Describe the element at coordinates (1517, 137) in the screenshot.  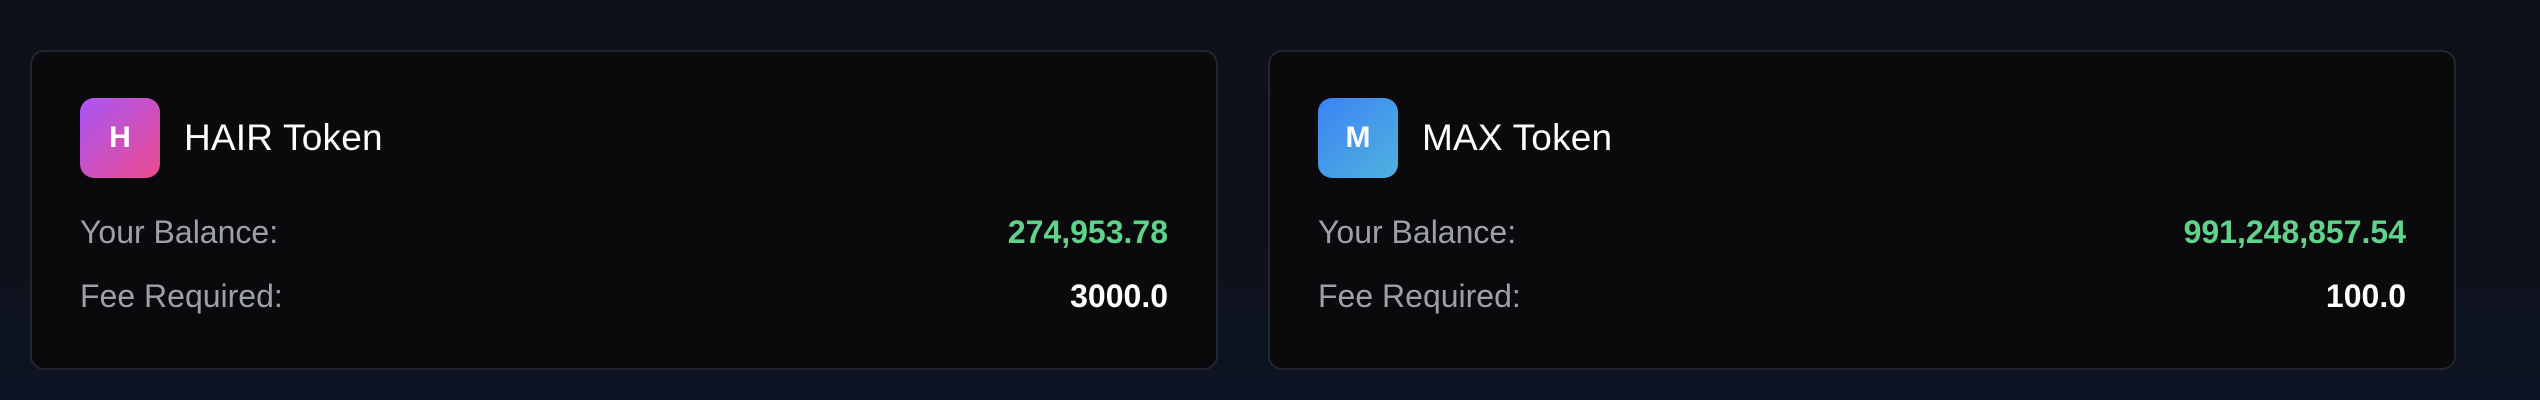
I see `token-name: MAX Token` at that location.